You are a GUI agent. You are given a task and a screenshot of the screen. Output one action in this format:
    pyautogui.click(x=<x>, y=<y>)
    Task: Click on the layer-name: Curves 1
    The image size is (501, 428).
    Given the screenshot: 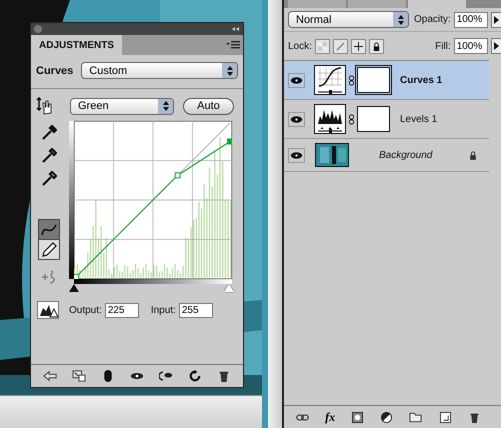 What is the action you would take?
    pyautogui.click(x=421, y=80)
    